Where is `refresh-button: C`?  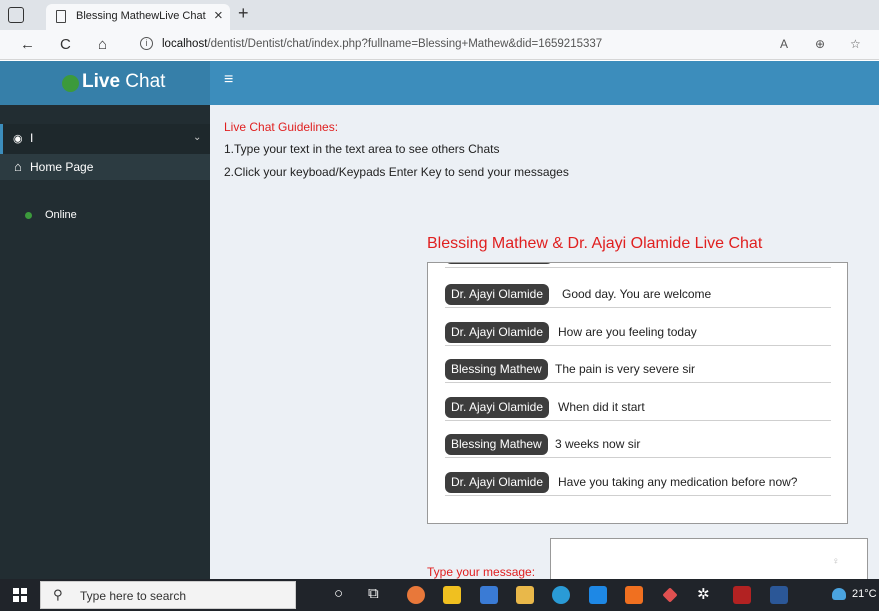
refresh-button: C is located at coordinates (65, 44).